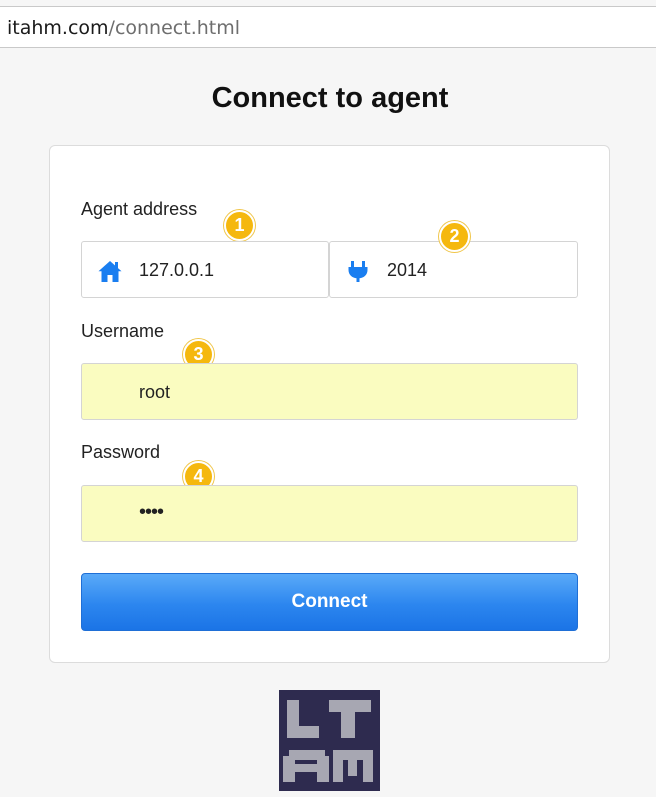 The width and height of the screenshot is (656, 797). What do you see at coordinates (358, 271) in the screenshot?
I see `plug-icon` at bounding box center [358, 271].